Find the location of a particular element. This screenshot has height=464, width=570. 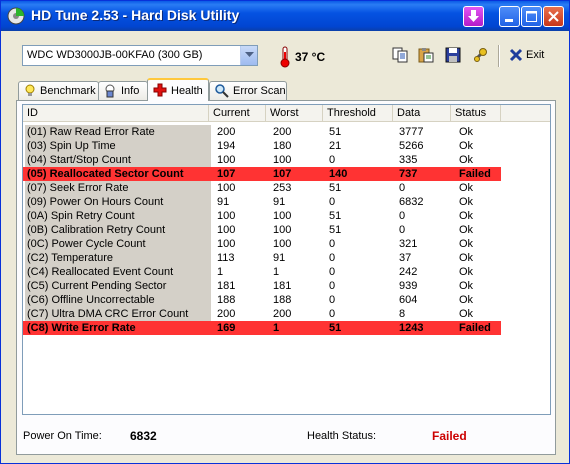

drive-select: WDC WD3000JB-00KFA0 (300 GB) is located at coordinates (140, 55).